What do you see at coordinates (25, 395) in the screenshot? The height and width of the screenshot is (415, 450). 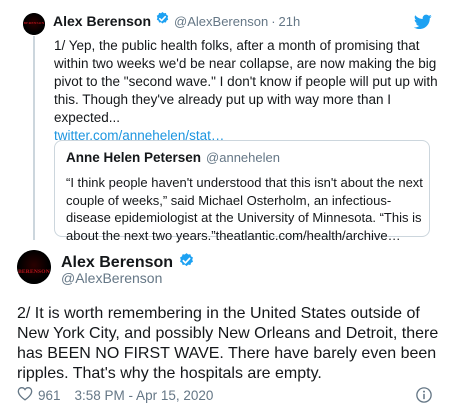 I see `heart-icon` at bounding box center [25, 395].